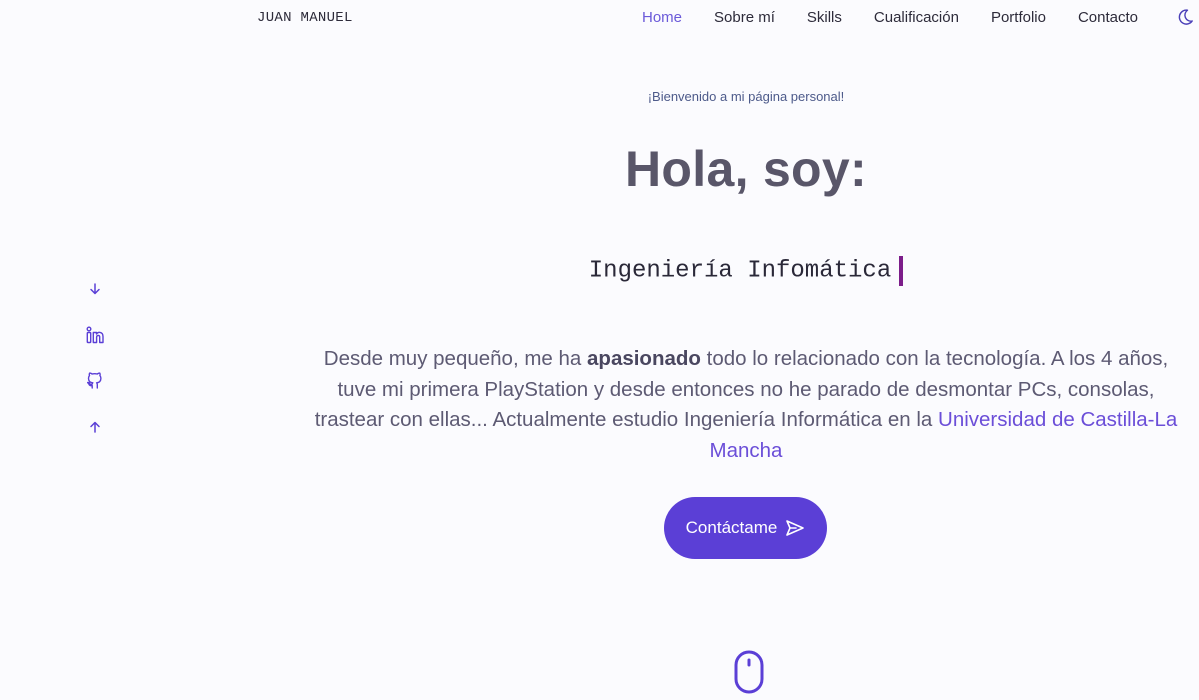  I want to click on nav-item-sobre-mi: Sobre mí, so click(744, 17).